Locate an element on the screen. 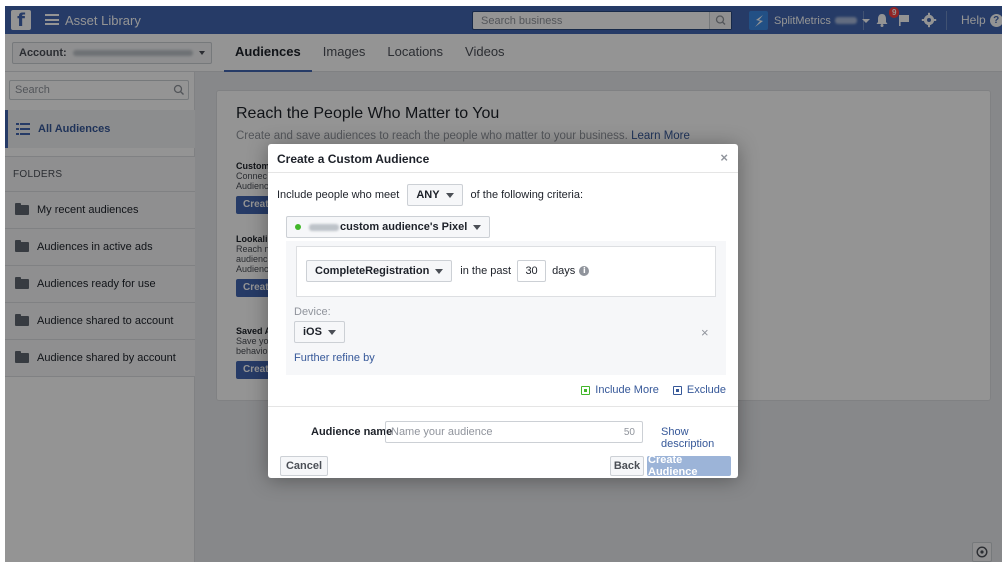 The height and width of the screenshot is (567, 1008). status-dot-icon is located at coordinates (298, 227).